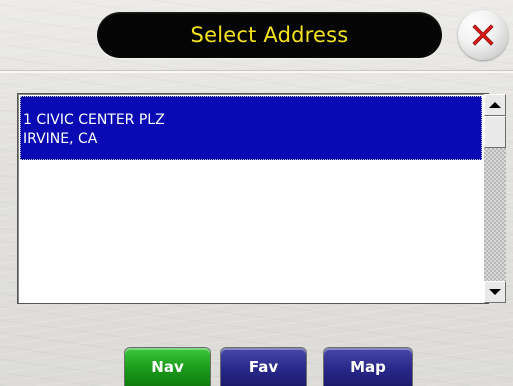  I want to click on arrow-up-icon, so click(495, 105).